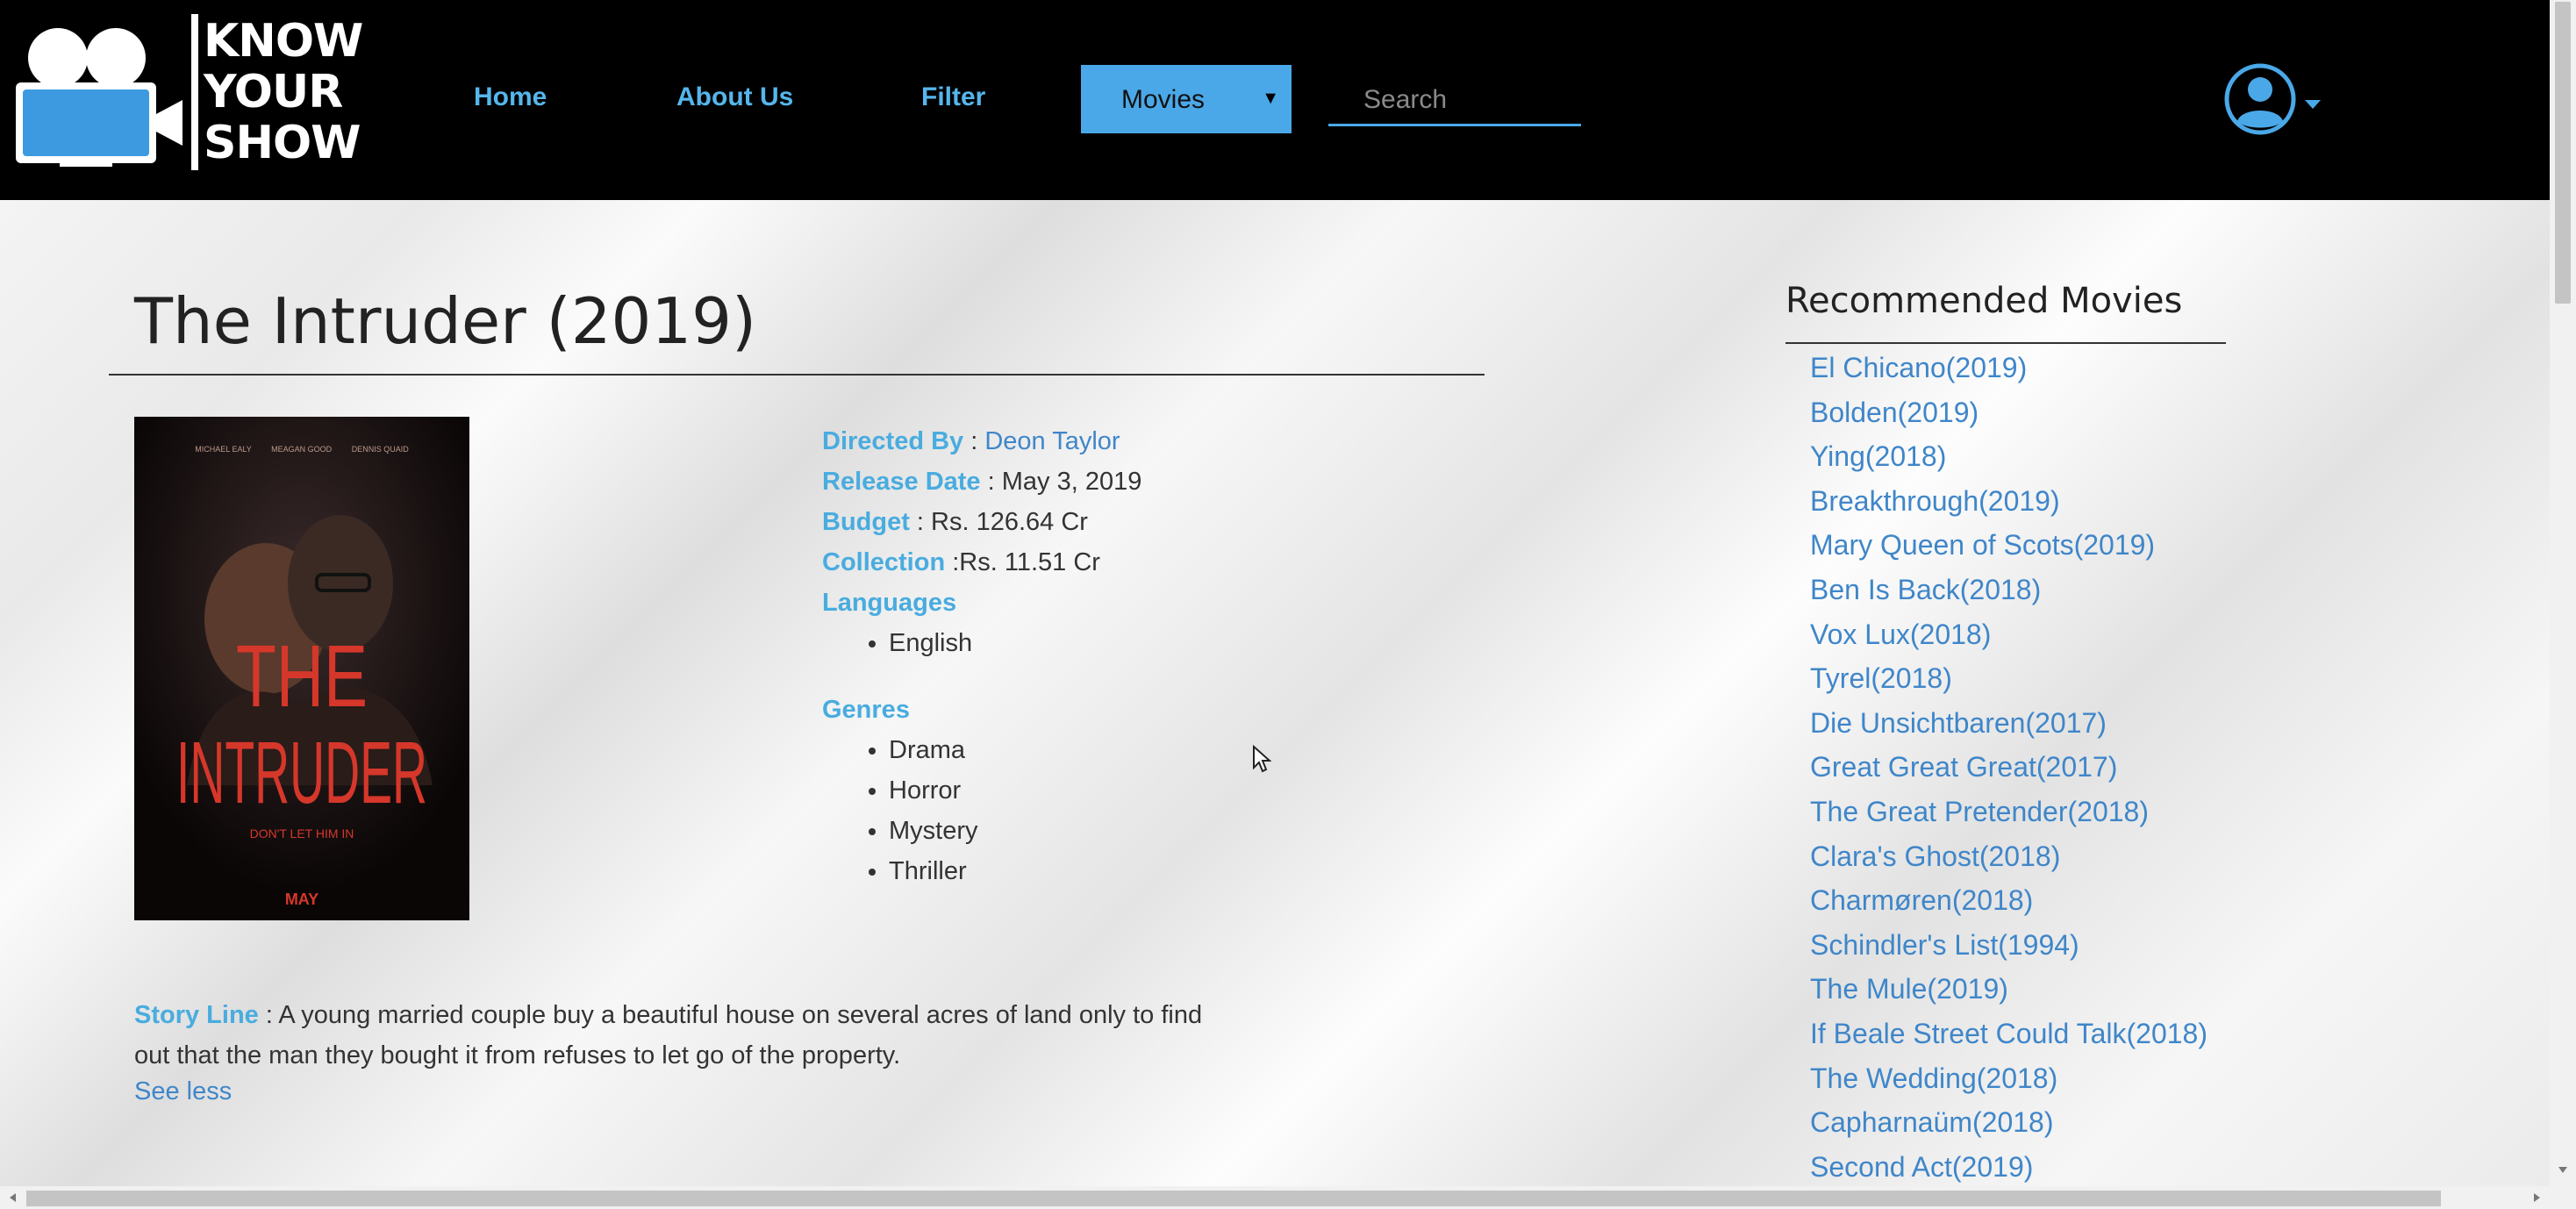 The height and width of the screenshot is (1209, 2576). What do you see at coordinates (183, 1092) in the screenshot?
I see `see-less-link: See less` at bounding box center [183, 1092].